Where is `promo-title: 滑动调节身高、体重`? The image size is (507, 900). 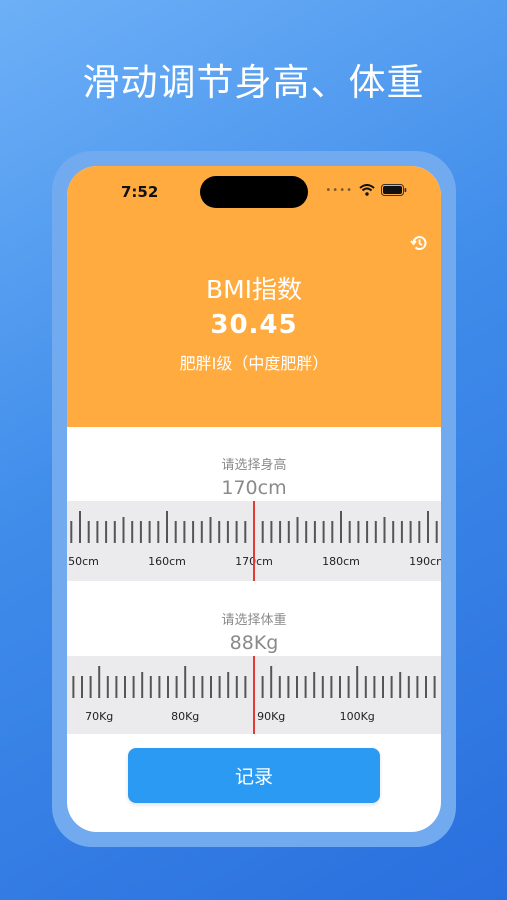
promo-title: 滑动调节身高、体重 is located at coordinates (253, 82).